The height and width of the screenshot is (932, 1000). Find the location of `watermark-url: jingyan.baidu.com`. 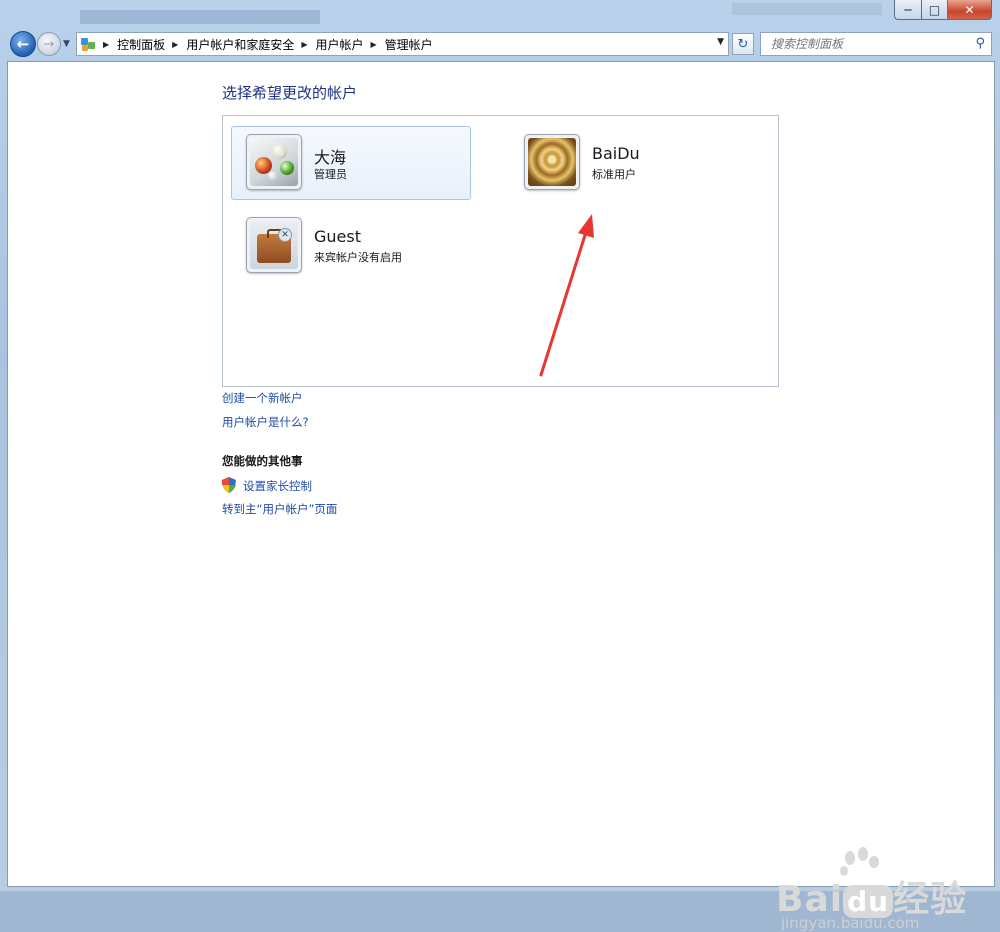

watermark-url: jingyan.baidu.com is located at coordinates (850, 923).